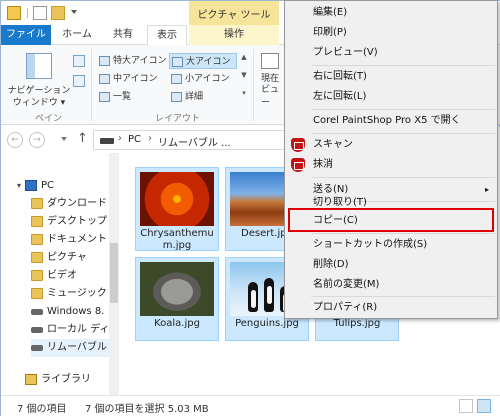  What do you see at coordinates (42, 409) in the screenshot?
I see `item-count: 7 個の項目` at bounding box center [42, 409].